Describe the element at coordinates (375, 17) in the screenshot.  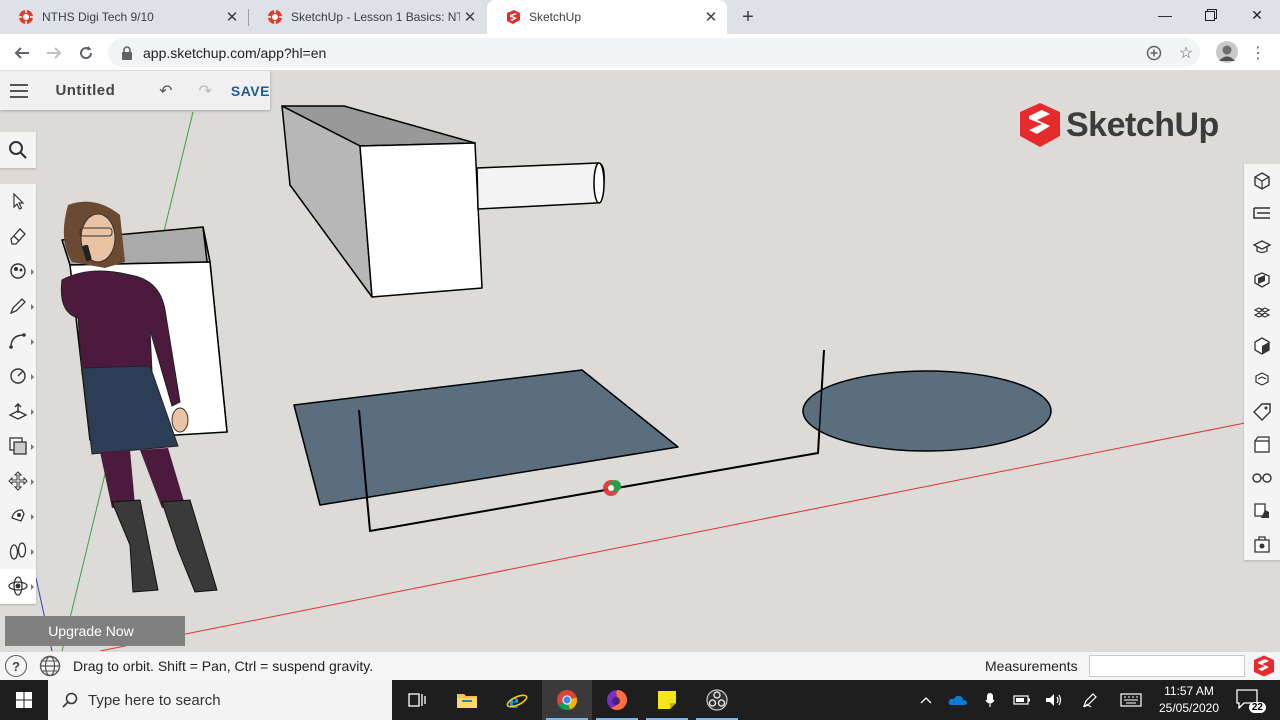
I see `tab-title: SketchUp - Lesson 1 Basics: NTHS` at that location.